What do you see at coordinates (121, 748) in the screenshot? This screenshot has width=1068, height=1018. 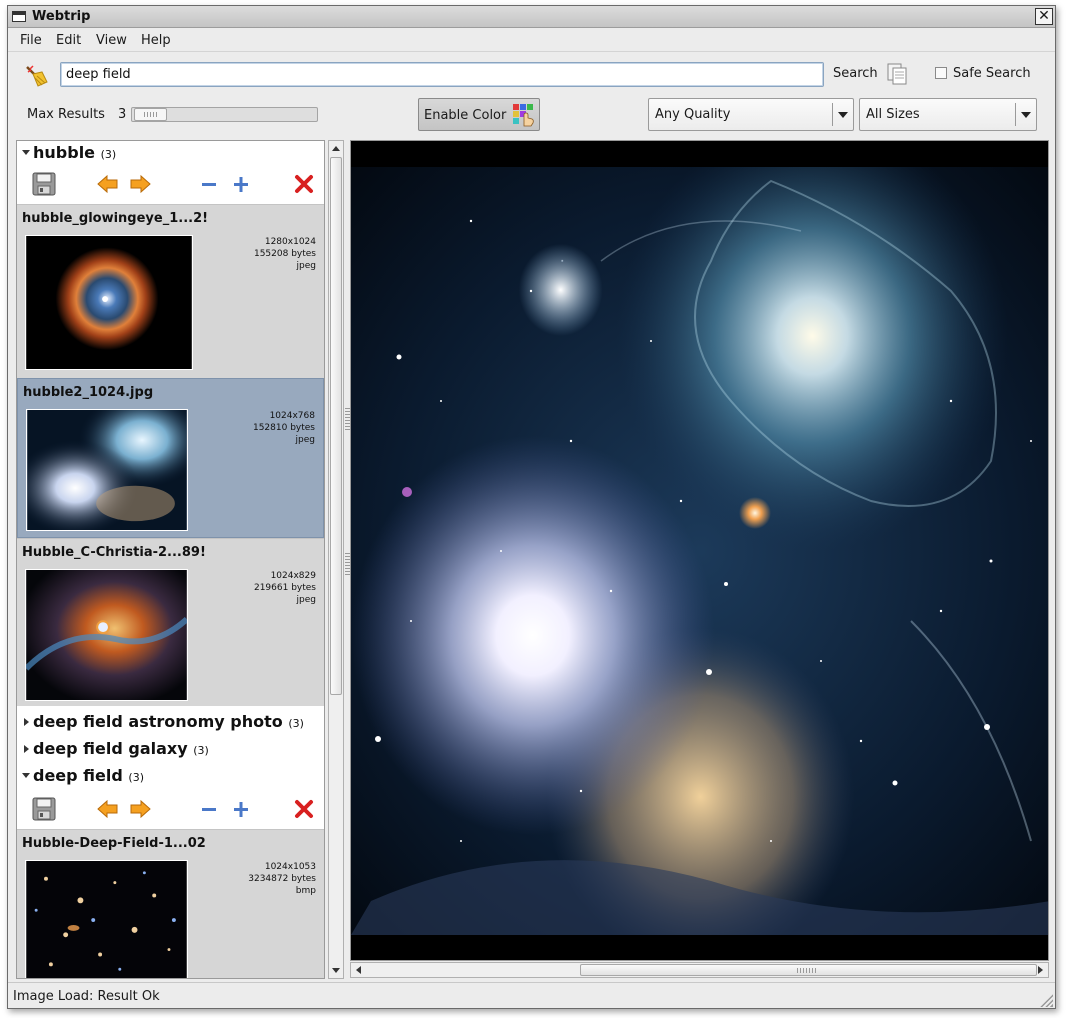 I see `group-name: deep field galaxy (3)` at bounding box center [121, 748].